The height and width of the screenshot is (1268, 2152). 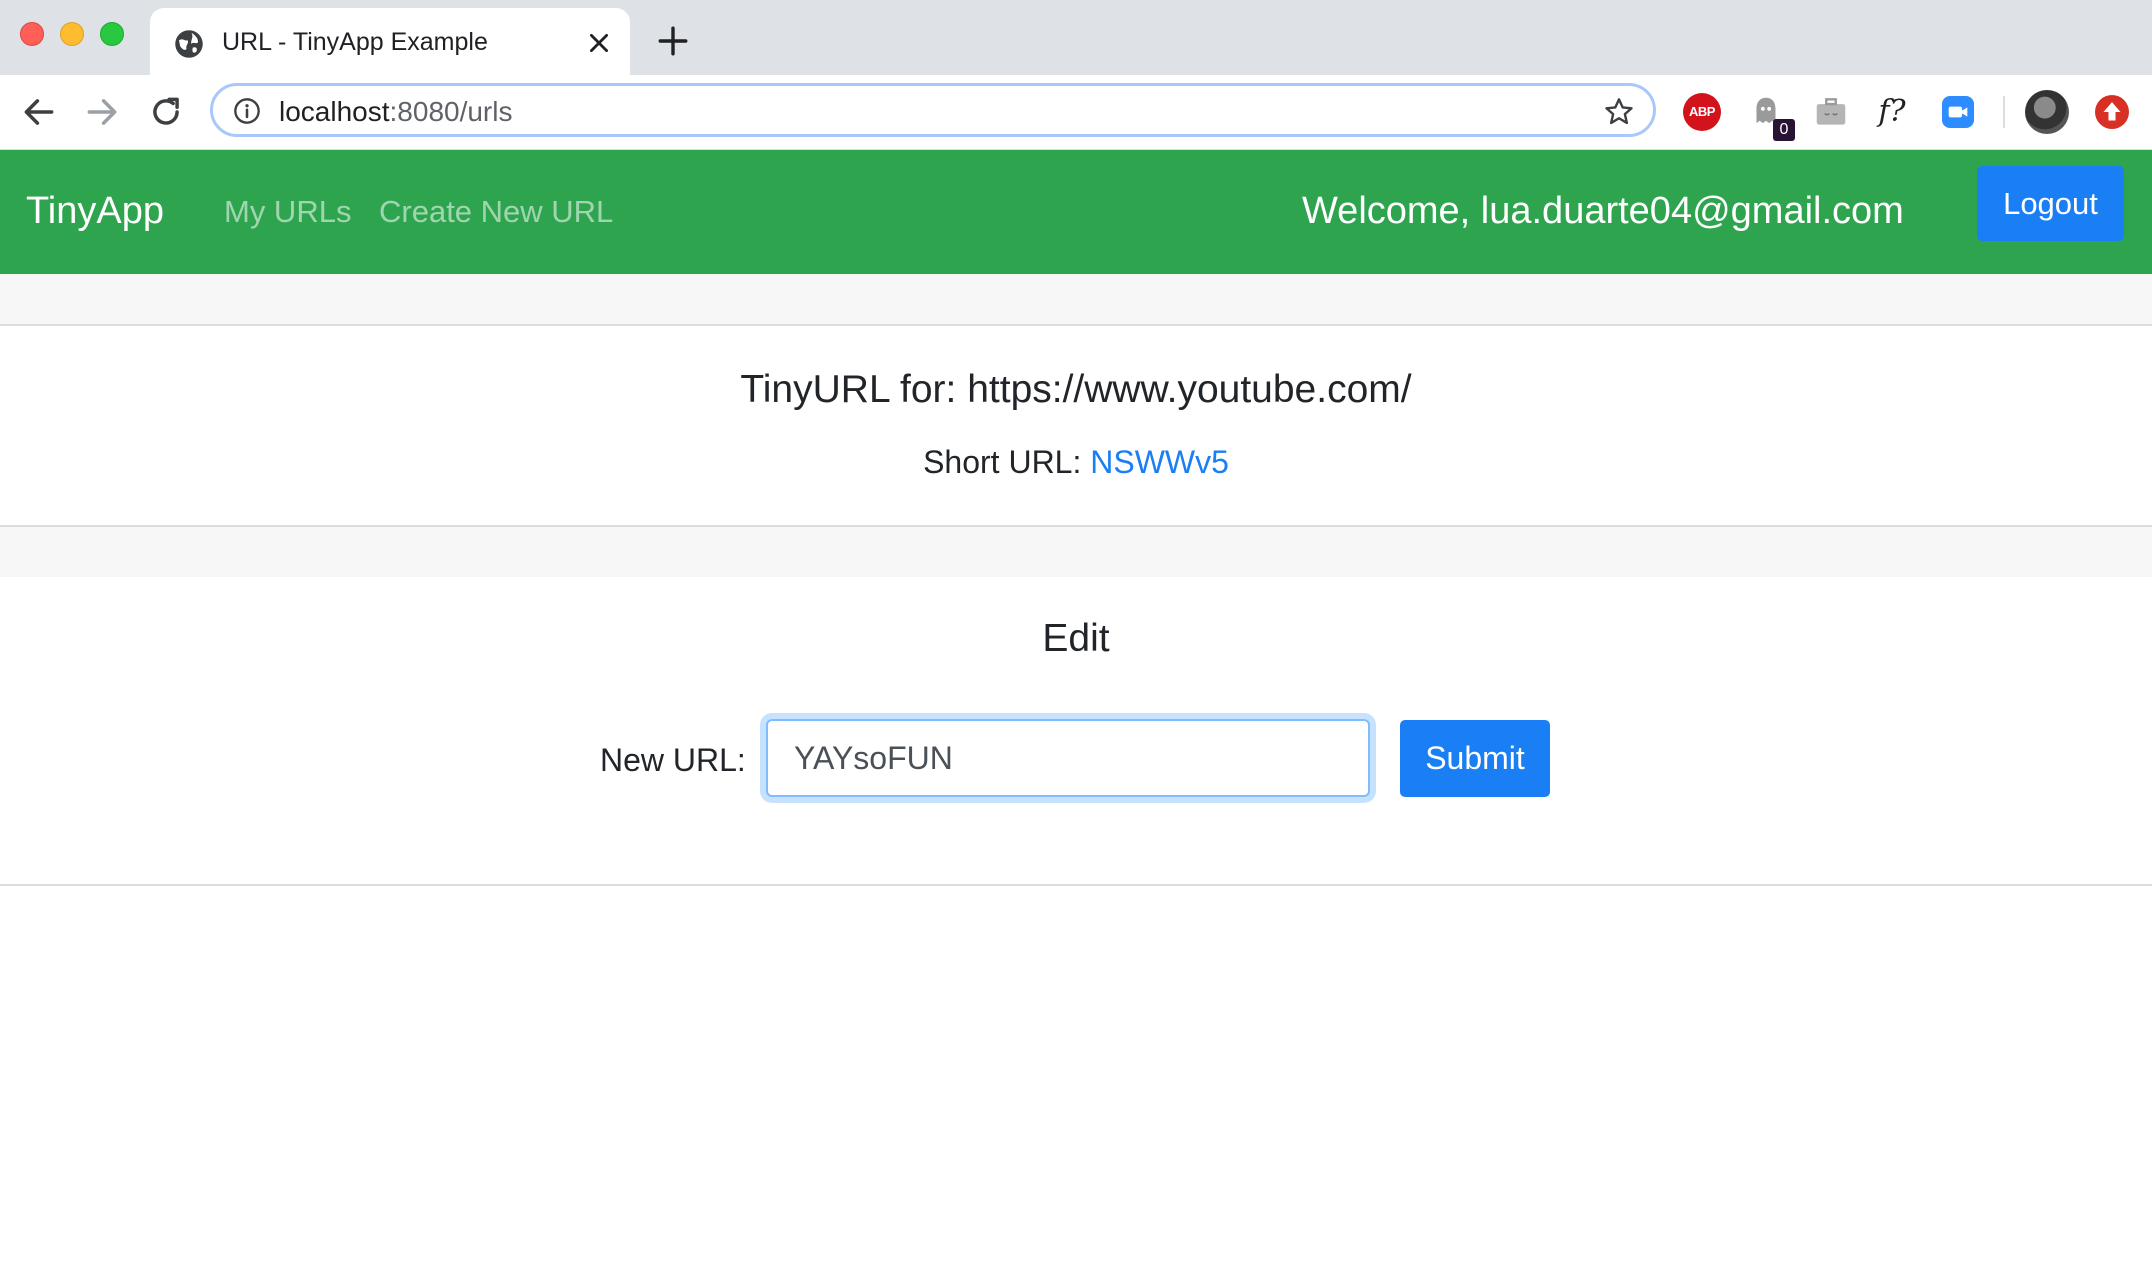 I want to click on browser-tab-active: URL - TinyApp Example, so click(x=390, y=41).